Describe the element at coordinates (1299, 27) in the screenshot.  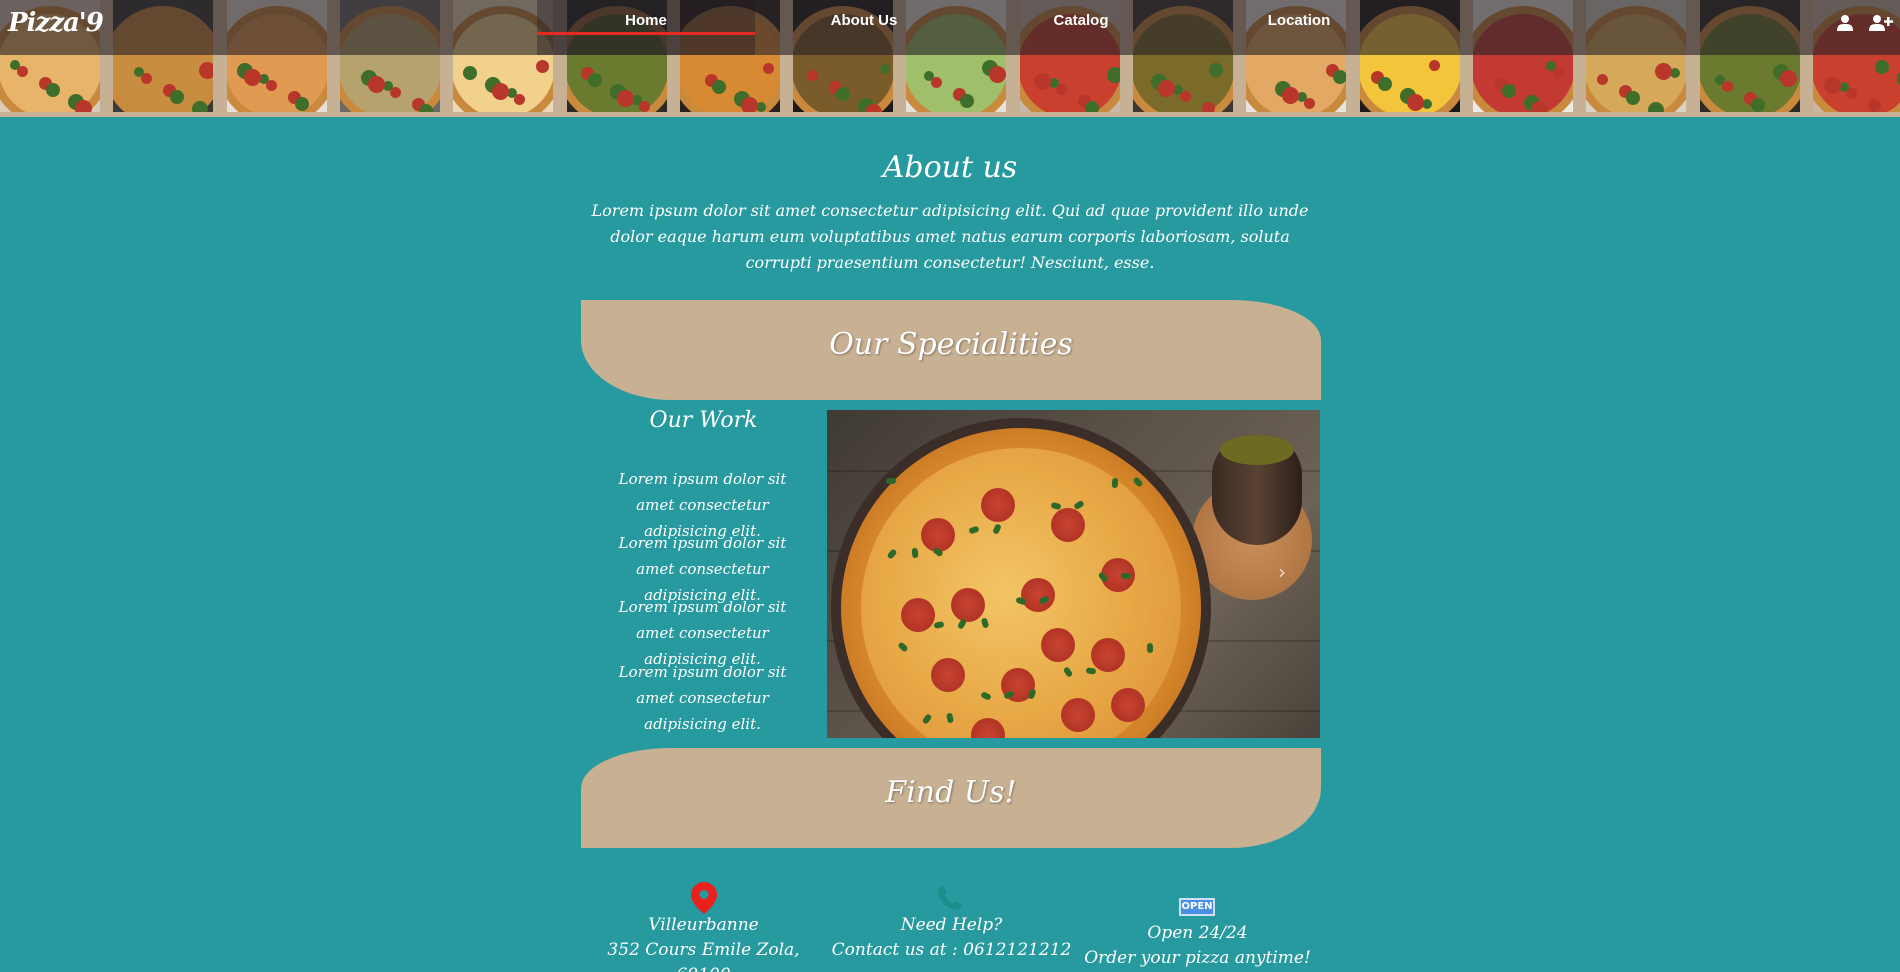
I see `nav-link-location: Location` at that location.